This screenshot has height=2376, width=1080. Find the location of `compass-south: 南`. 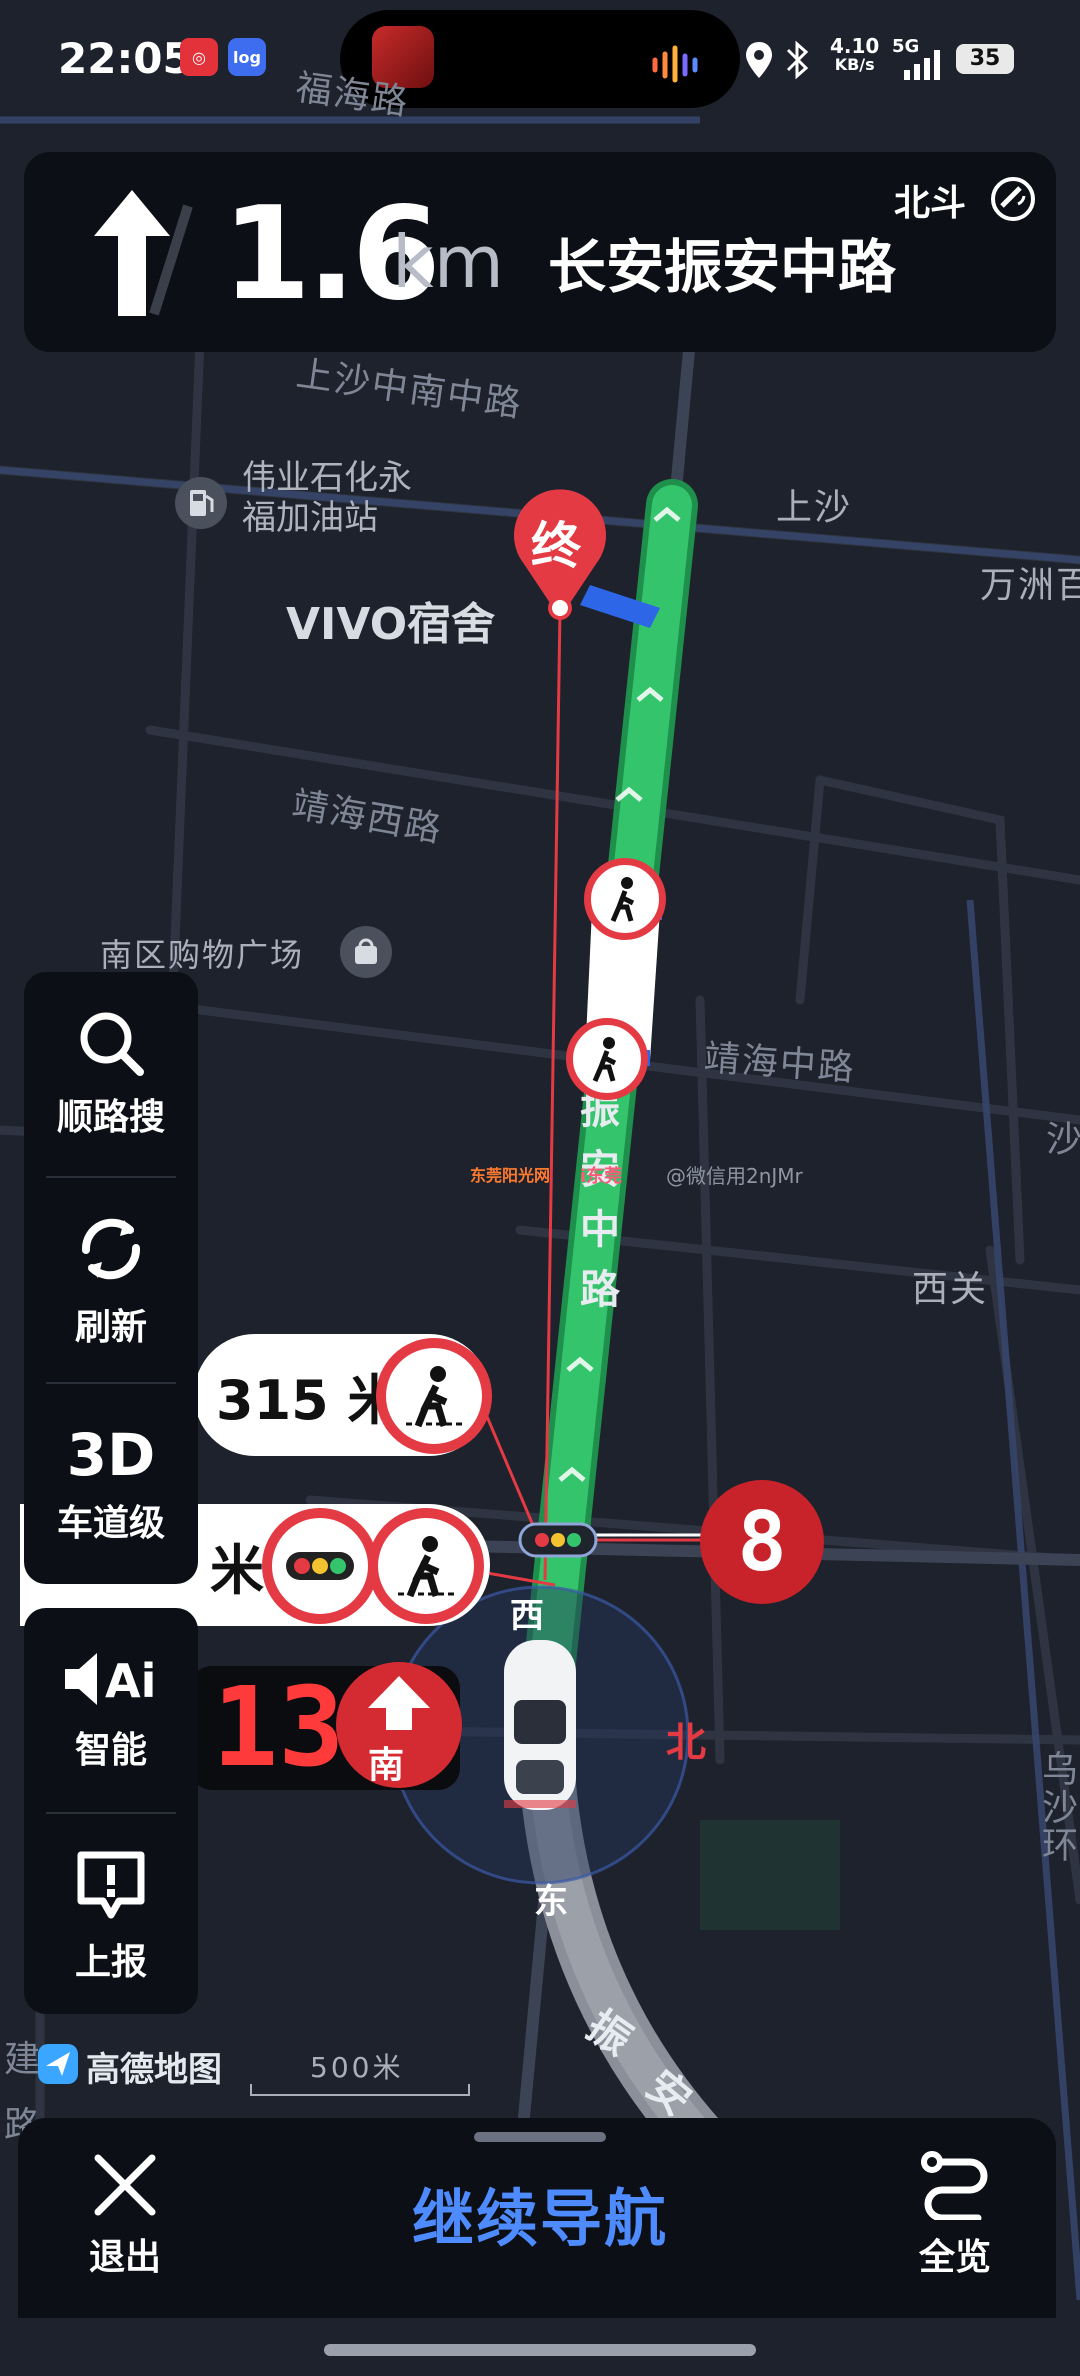

compass-south: 南 is located at coordinates (386, 1765).